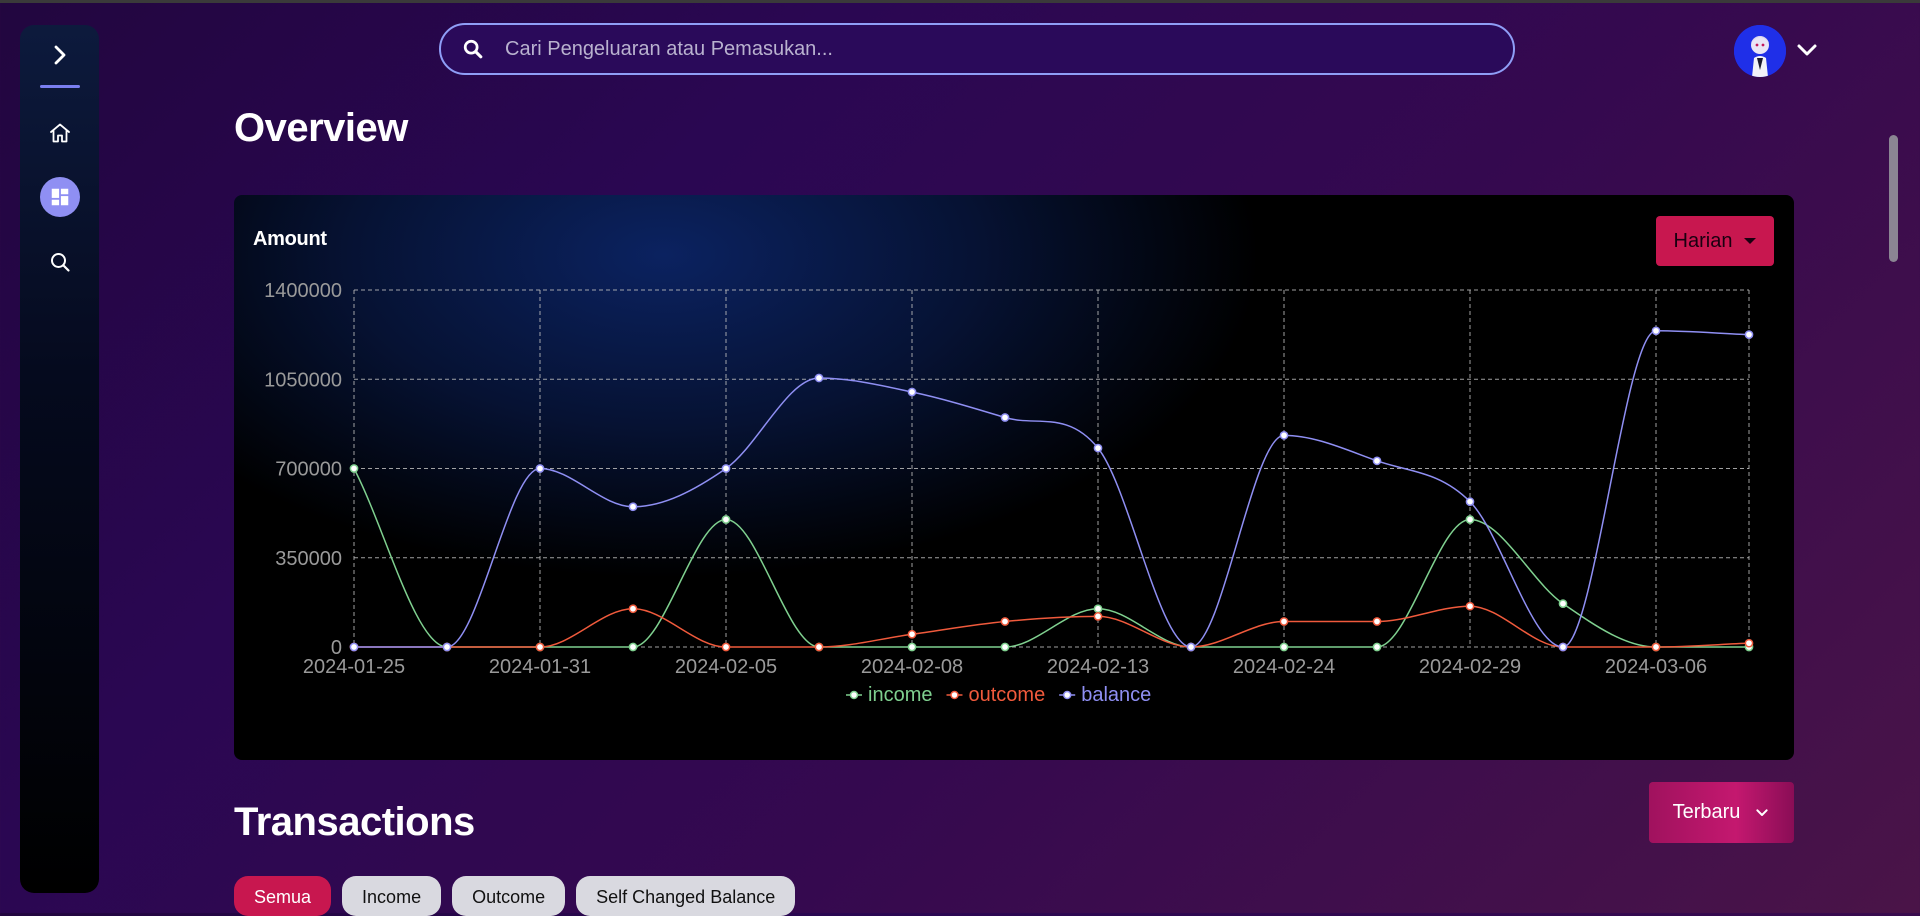 The image size is (1920, 916). I want to click on legend-swatch-point-outcome, so click(954, 695).